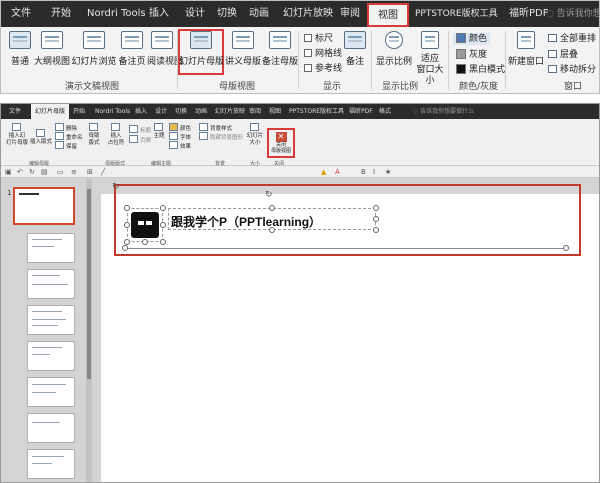 The image size is (600, 483). What do you see at coordinates (572, 39) in the screenshot?
I see `arrange-all-button: 全部重排` at bounding box center [572, 39].